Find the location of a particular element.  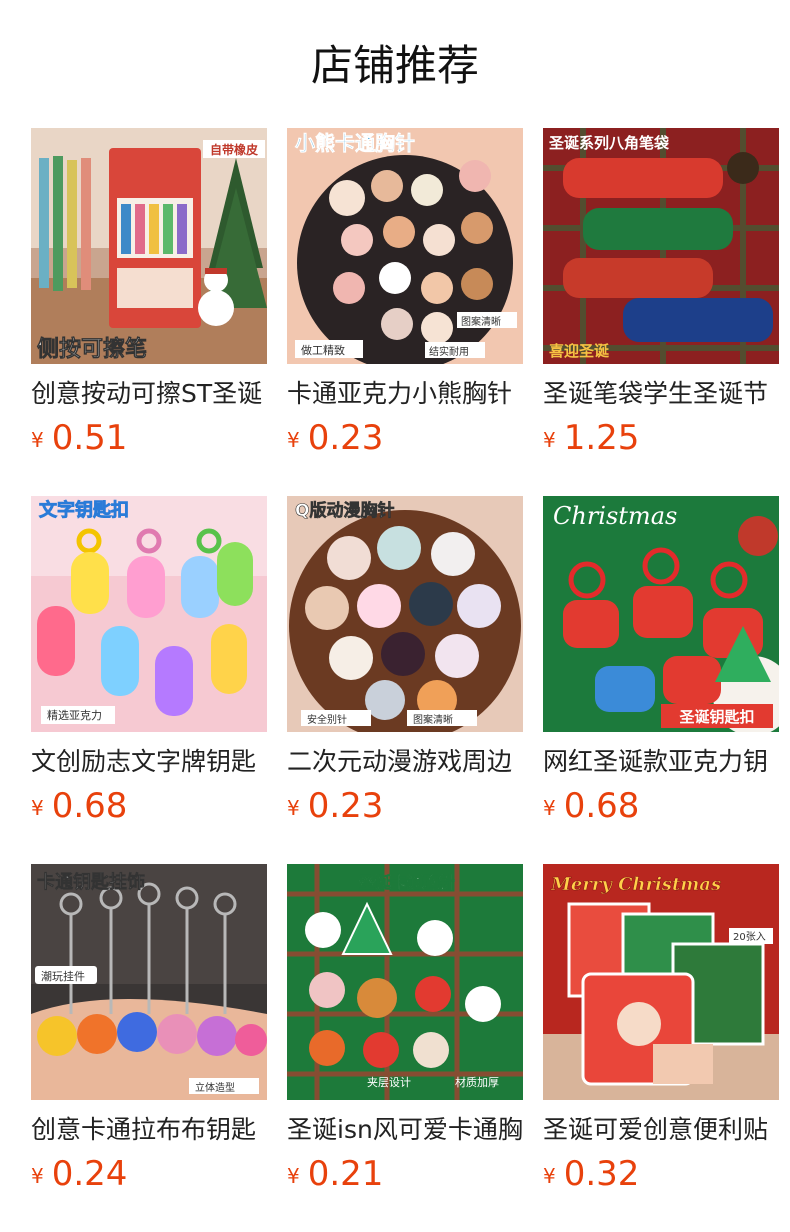

image-banner-pencil-case: 圣诞系列八角笔袋 is located at coordinates (609, 143).